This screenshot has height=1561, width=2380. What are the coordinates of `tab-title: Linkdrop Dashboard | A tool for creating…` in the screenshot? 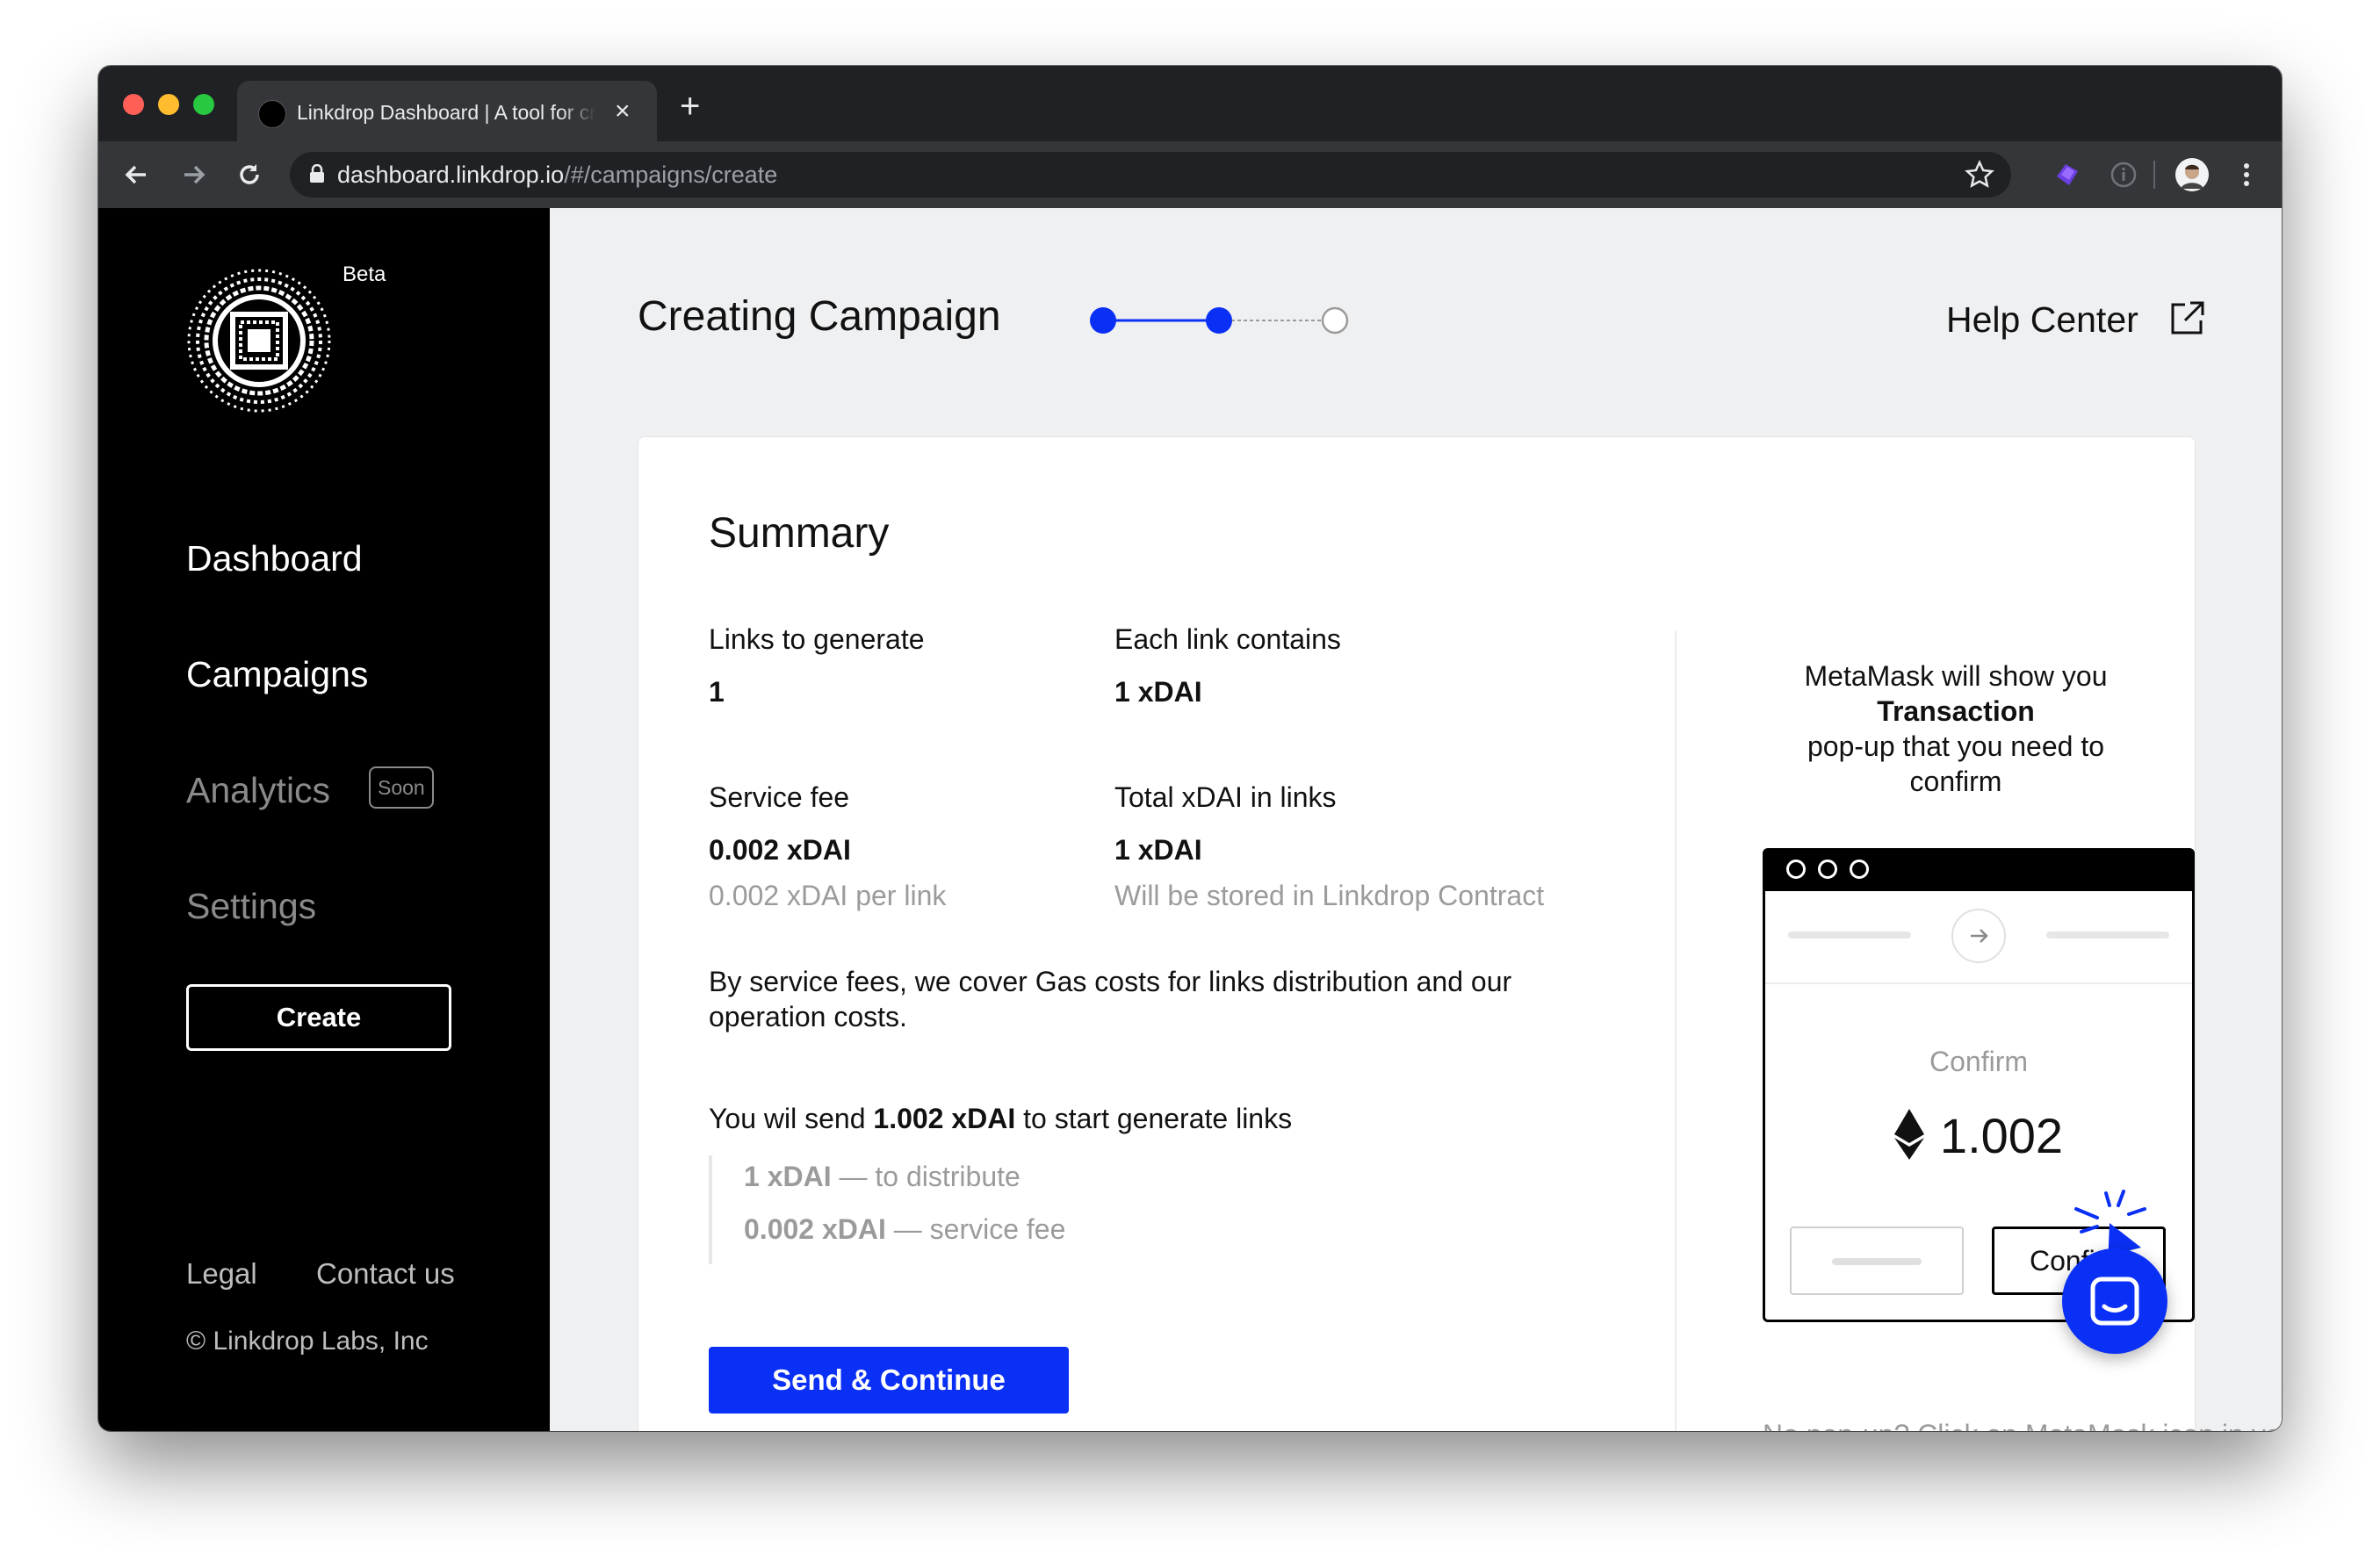 It's located at (446, 112).